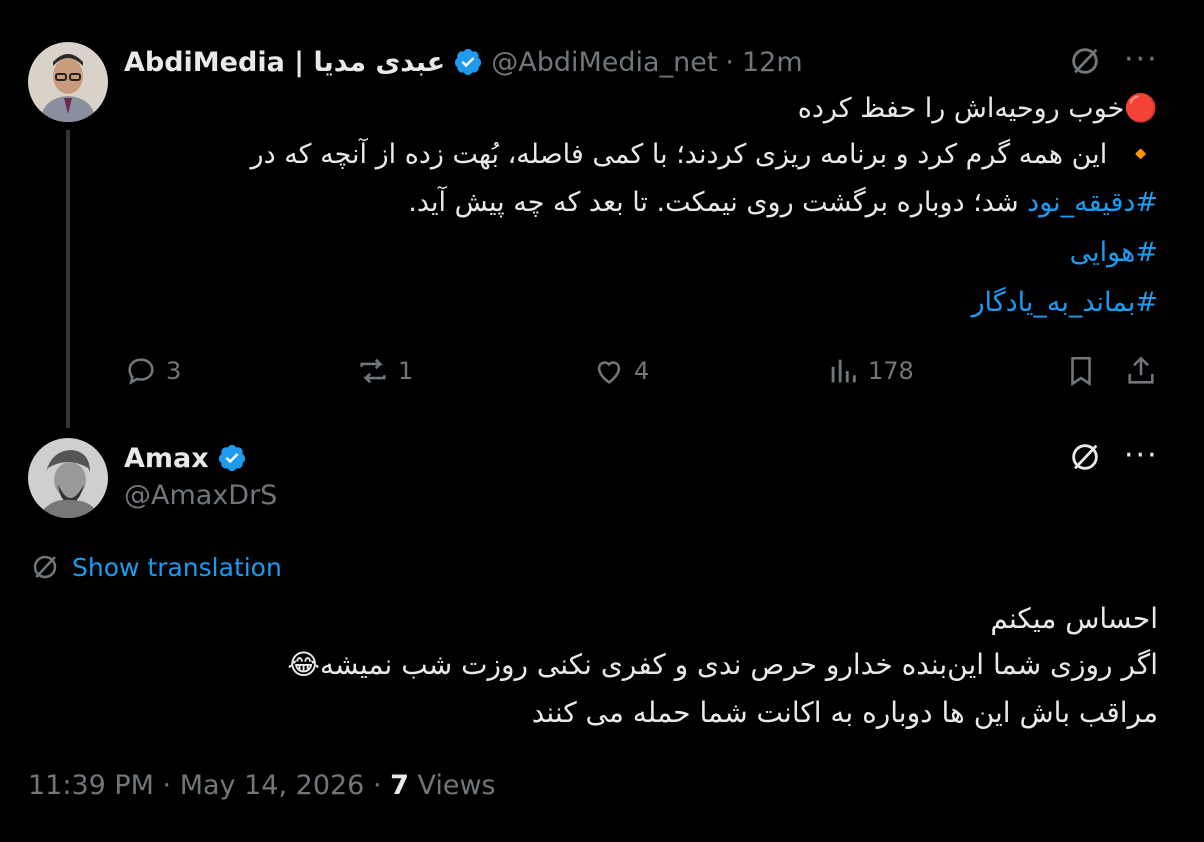 The image size is (1204, 842). I want to click on display-name: Amax, so click(166, 458).